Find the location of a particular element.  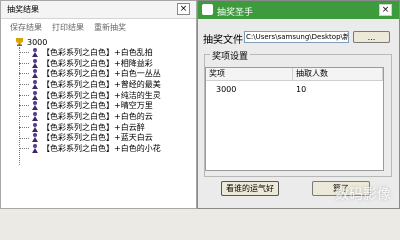

tree-item-label: 【色彩系列之白色】+曾经的最美 is located at coordinates (101, 84).